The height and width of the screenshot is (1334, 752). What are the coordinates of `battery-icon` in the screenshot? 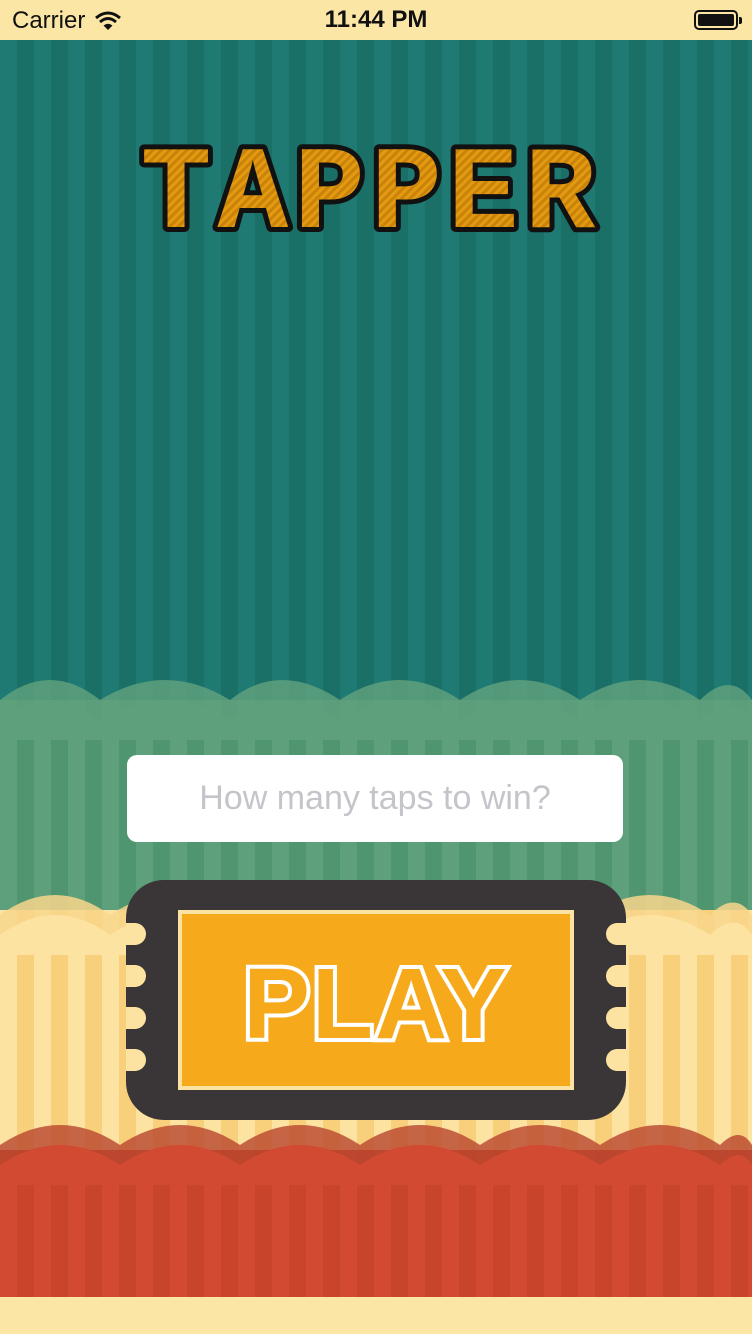 It's located at (718, 20).